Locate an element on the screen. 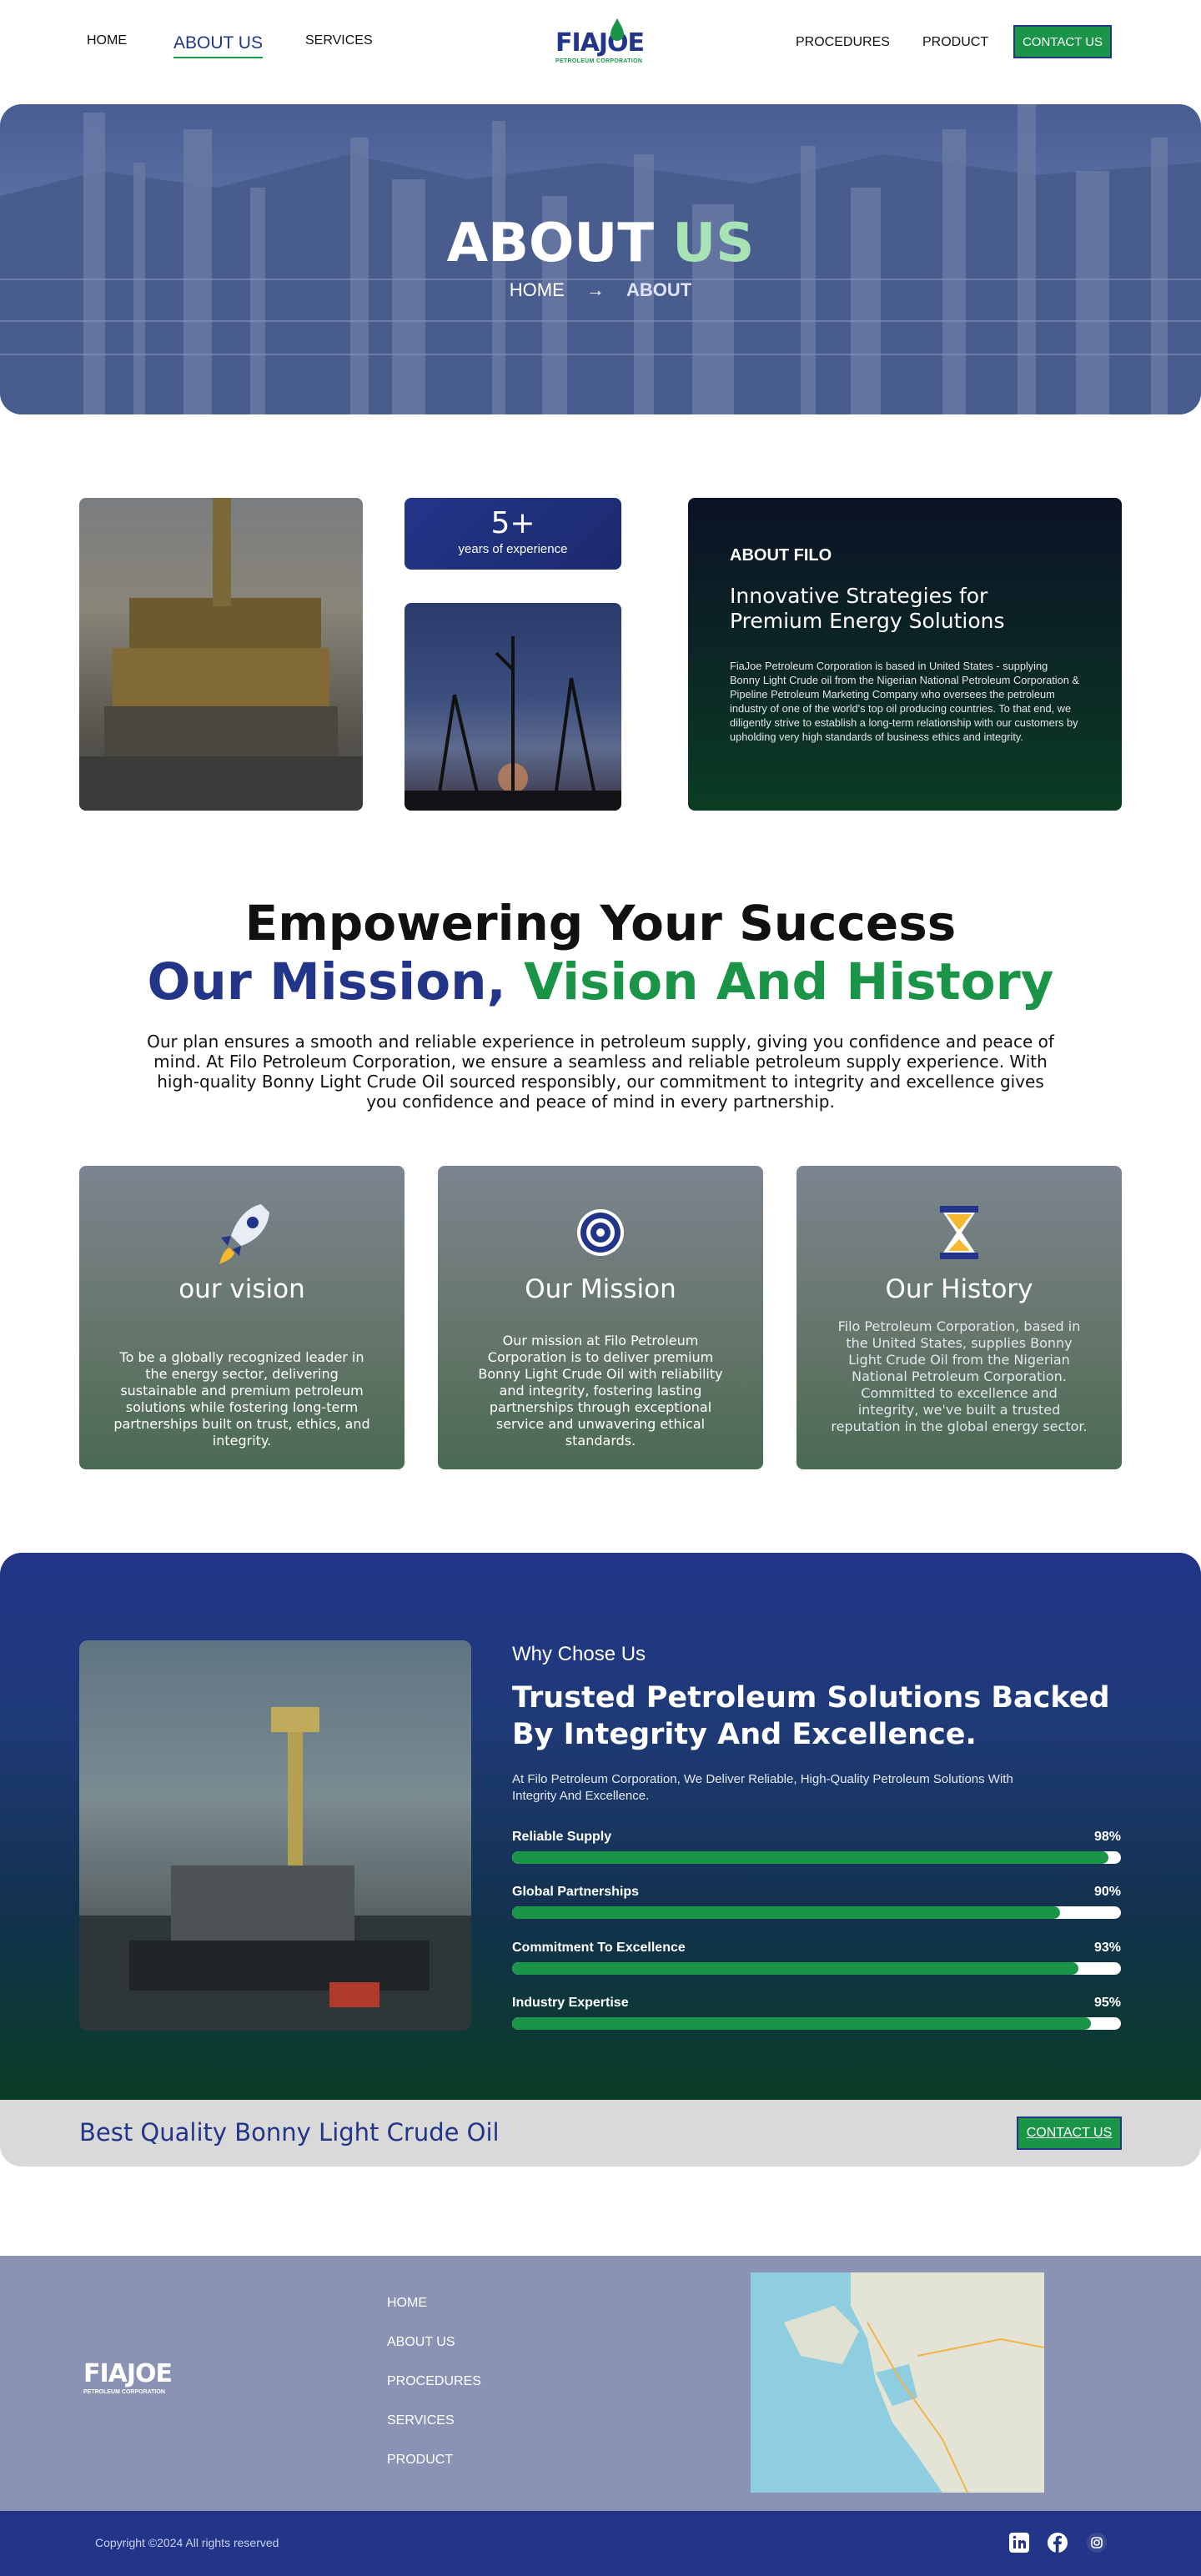 The height and width of the screenshot is (2576, 1201). progress-value: 93% is located at coordinates (1107, 1948).